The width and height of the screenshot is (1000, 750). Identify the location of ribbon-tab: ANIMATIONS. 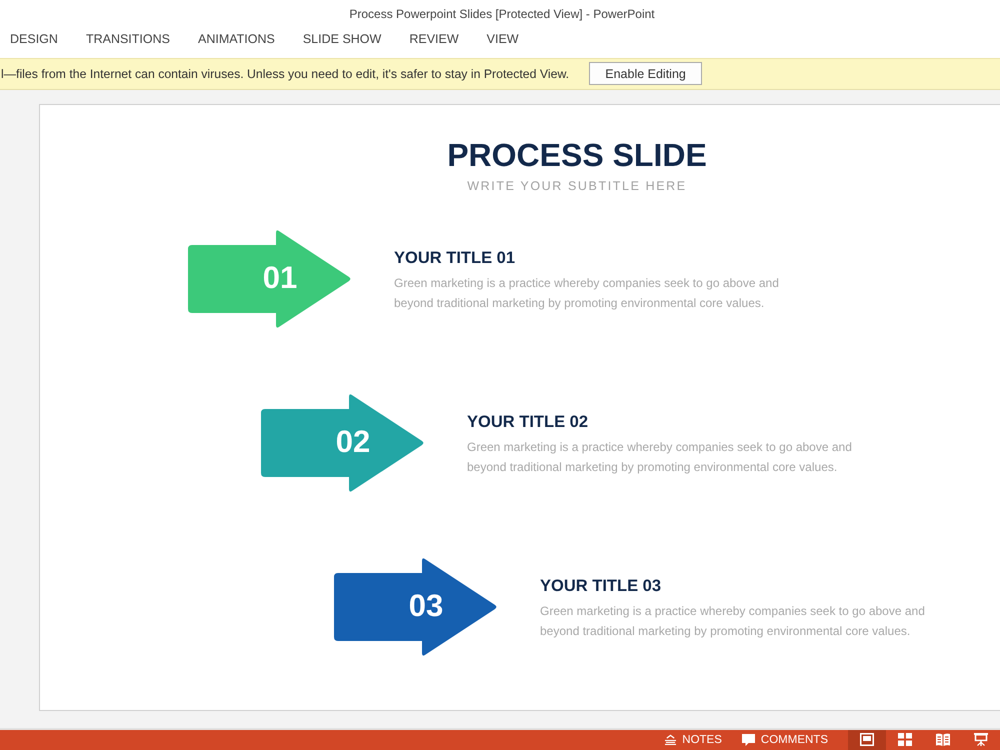
(236, 39).